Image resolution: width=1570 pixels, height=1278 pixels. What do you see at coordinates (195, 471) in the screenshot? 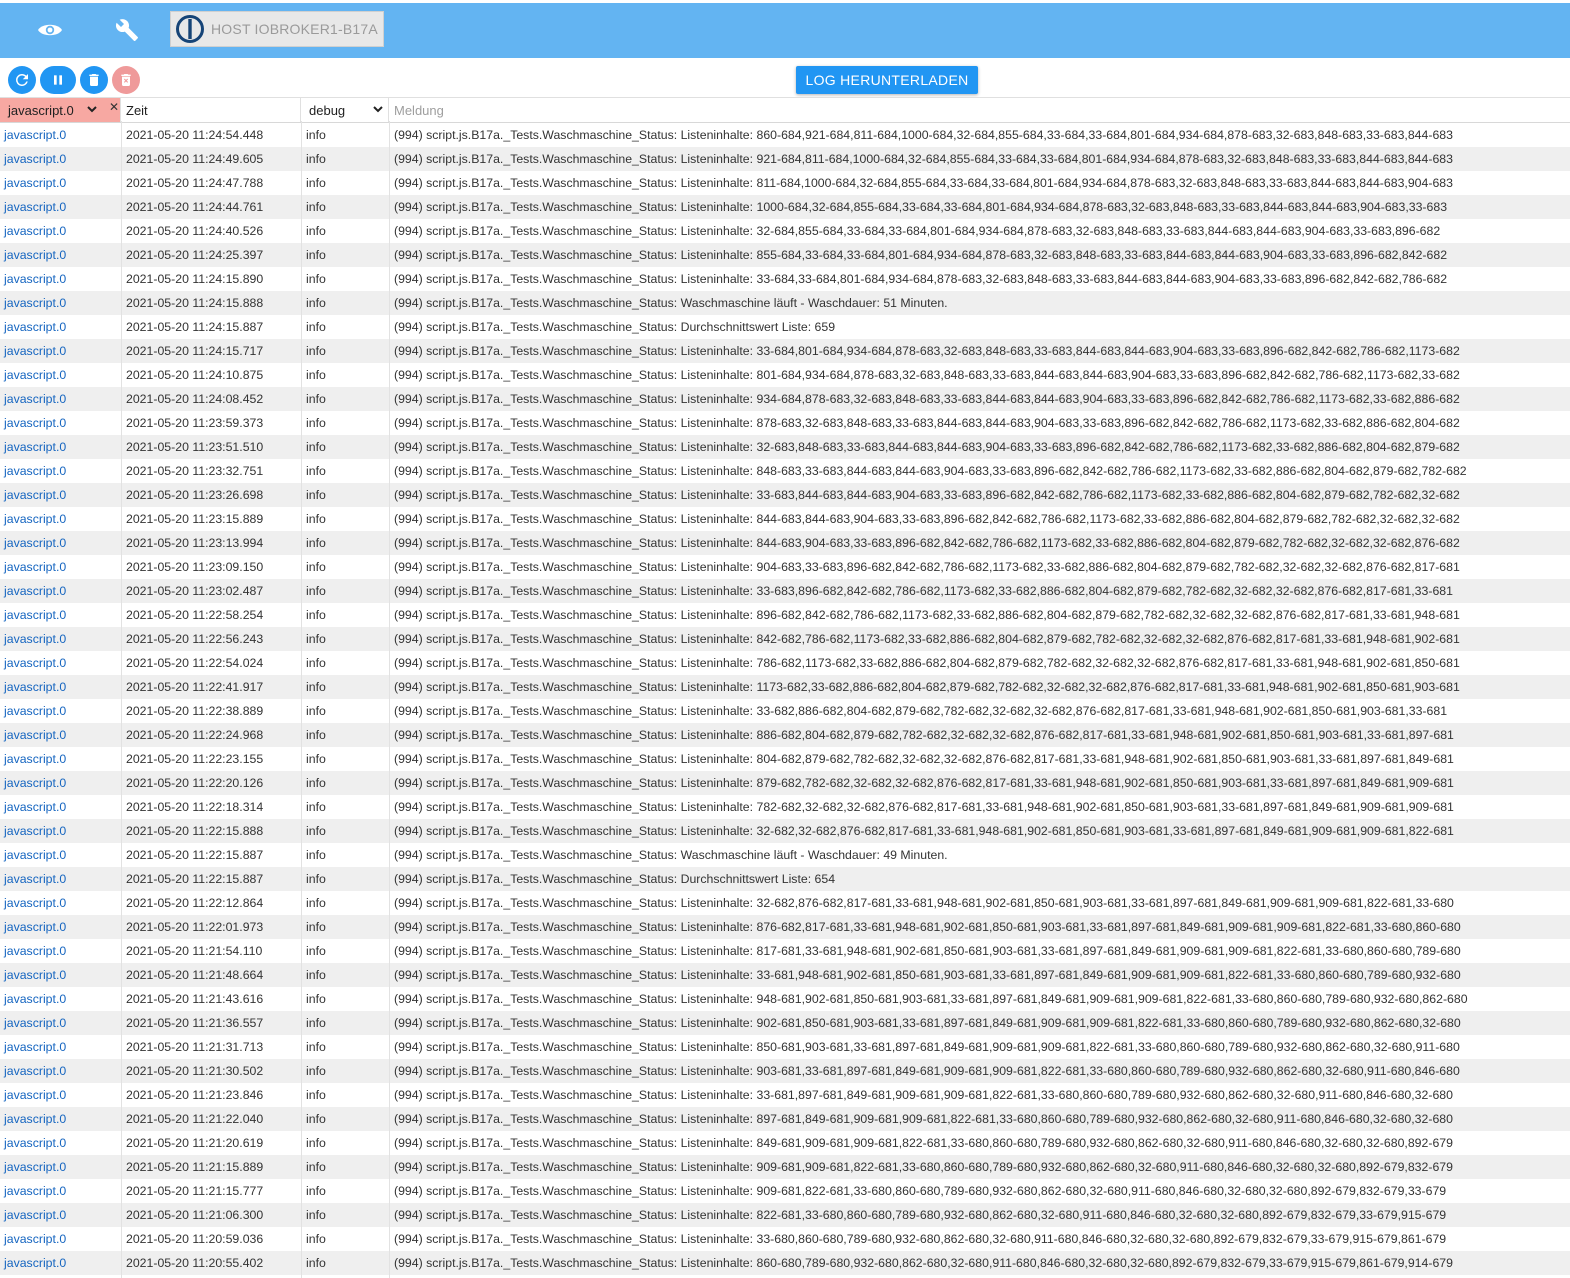
I see `log-time: 2021-05-20 11:23:32.751` at bounding box center [195, 471].